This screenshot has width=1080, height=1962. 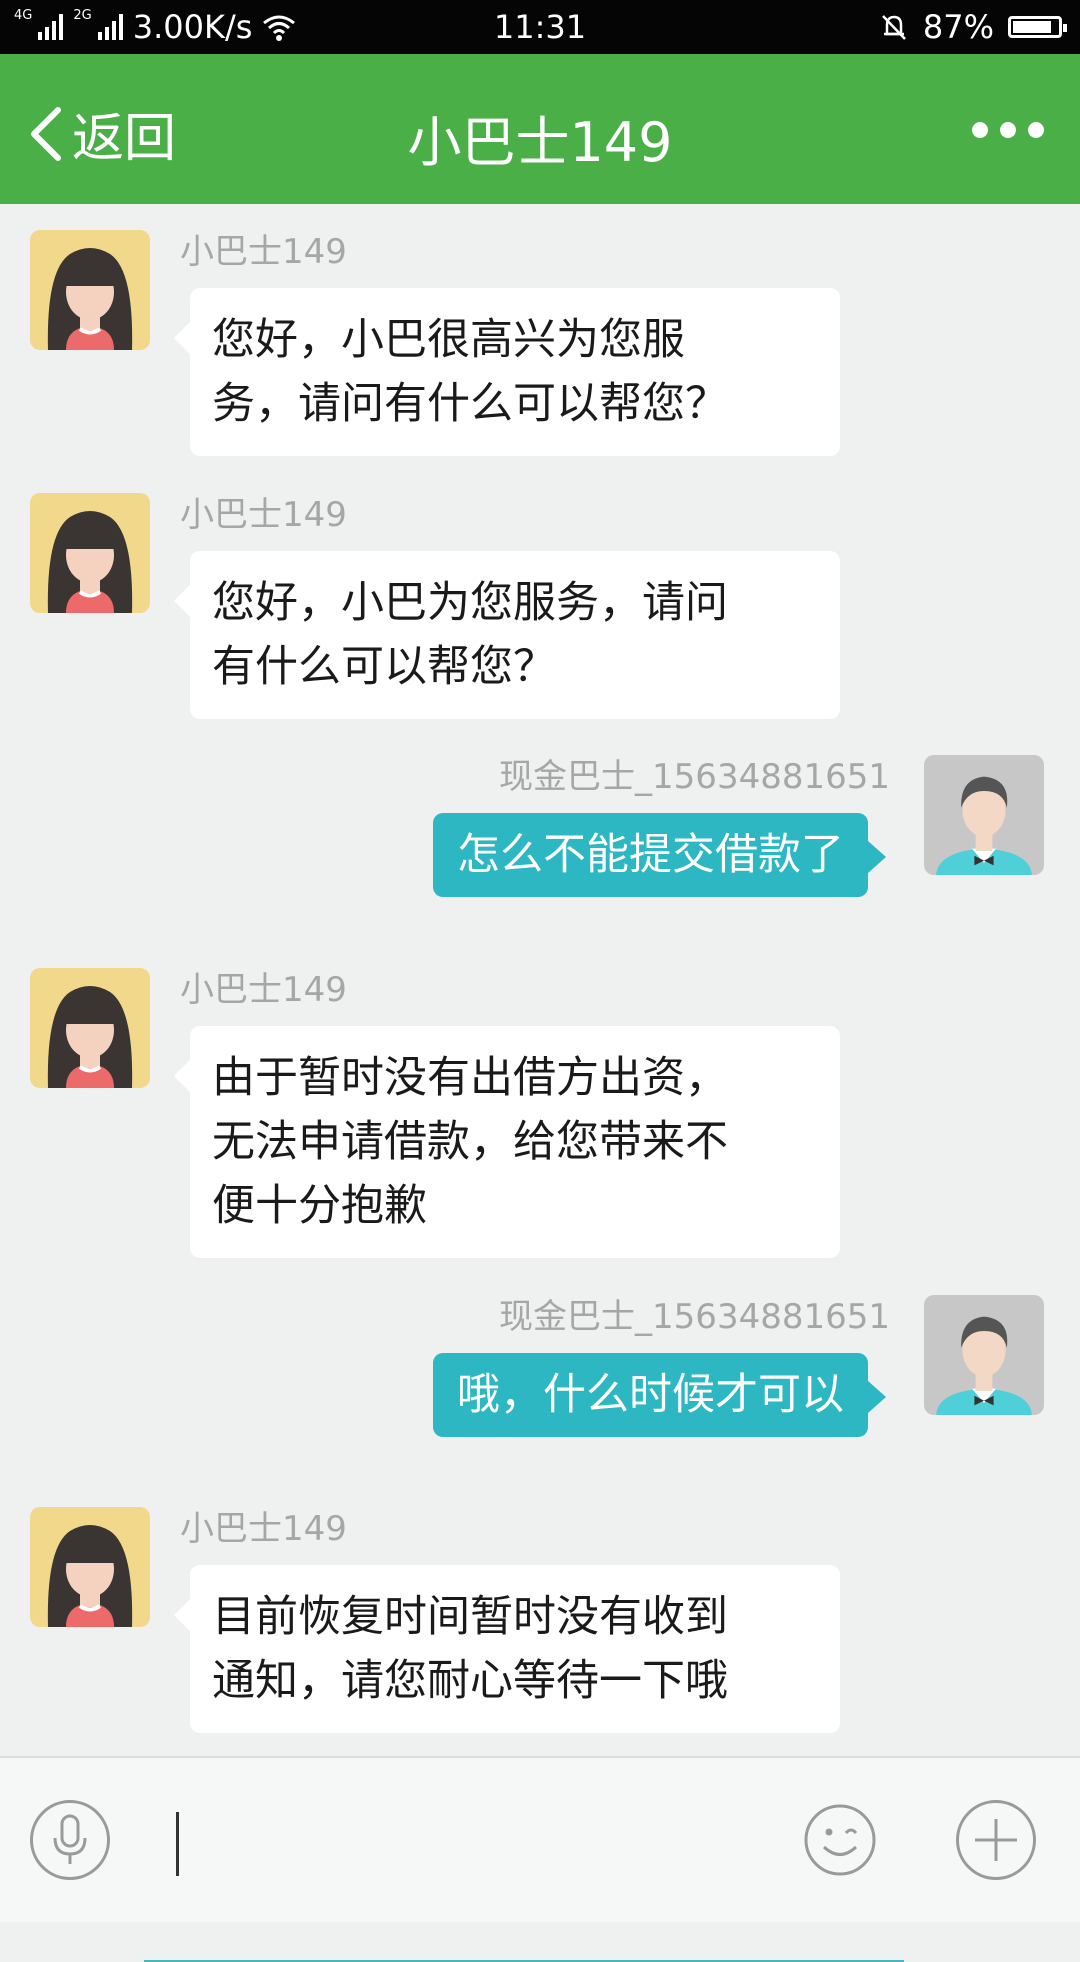 I want to click on message-line: 通知，请您耐心等待一下哦, so click(x=470, y=1681).